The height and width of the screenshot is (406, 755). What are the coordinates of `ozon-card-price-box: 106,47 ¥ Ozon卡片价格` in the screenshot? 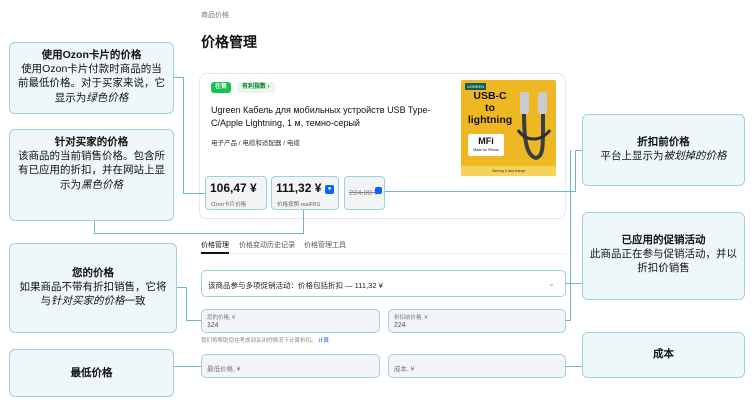 It's located at (236, 193).